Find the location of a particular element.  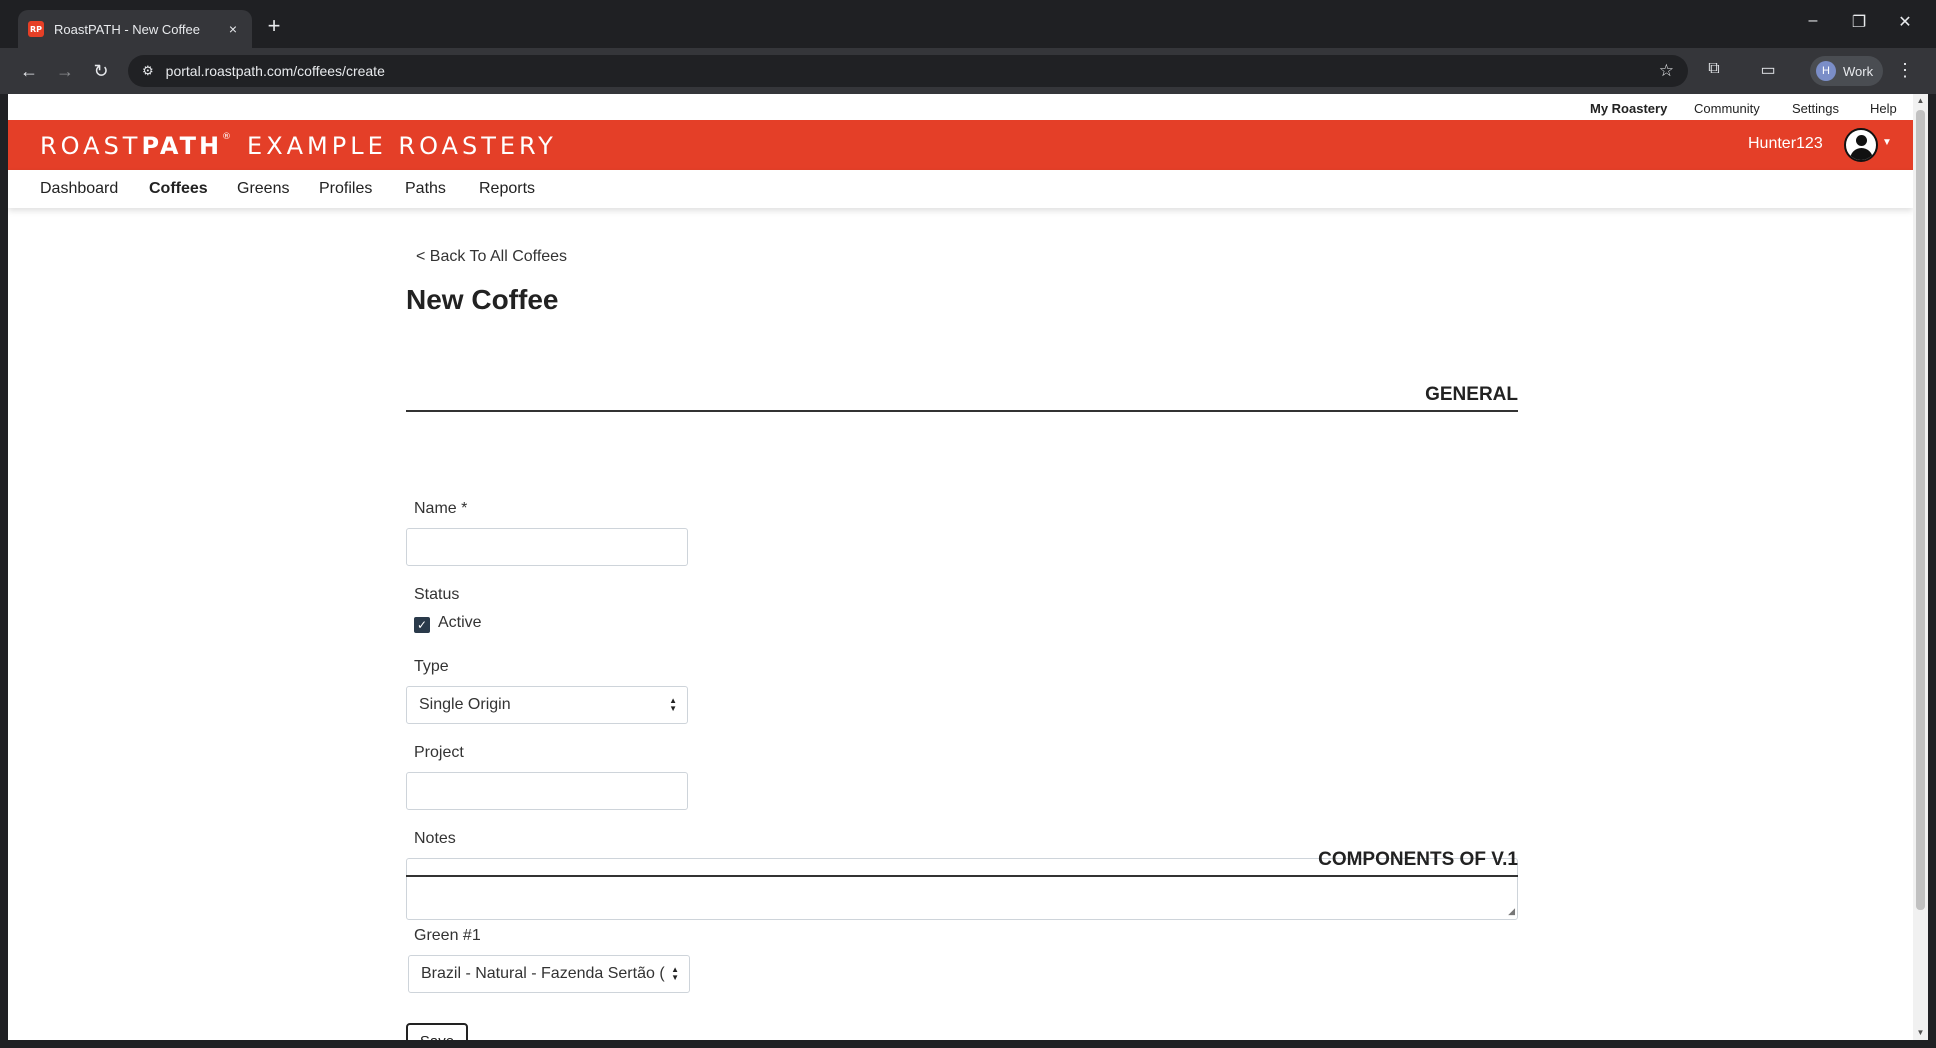

type-select: Single Origin ▲ ▼ is located at coordinates (547, 705).